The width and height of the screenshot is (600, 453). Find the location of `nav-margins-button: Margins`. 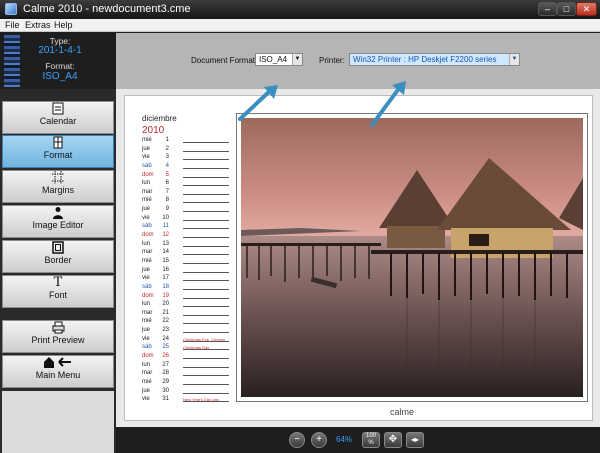

nav-margins-button: Margins is located at coordinates (58, 186).